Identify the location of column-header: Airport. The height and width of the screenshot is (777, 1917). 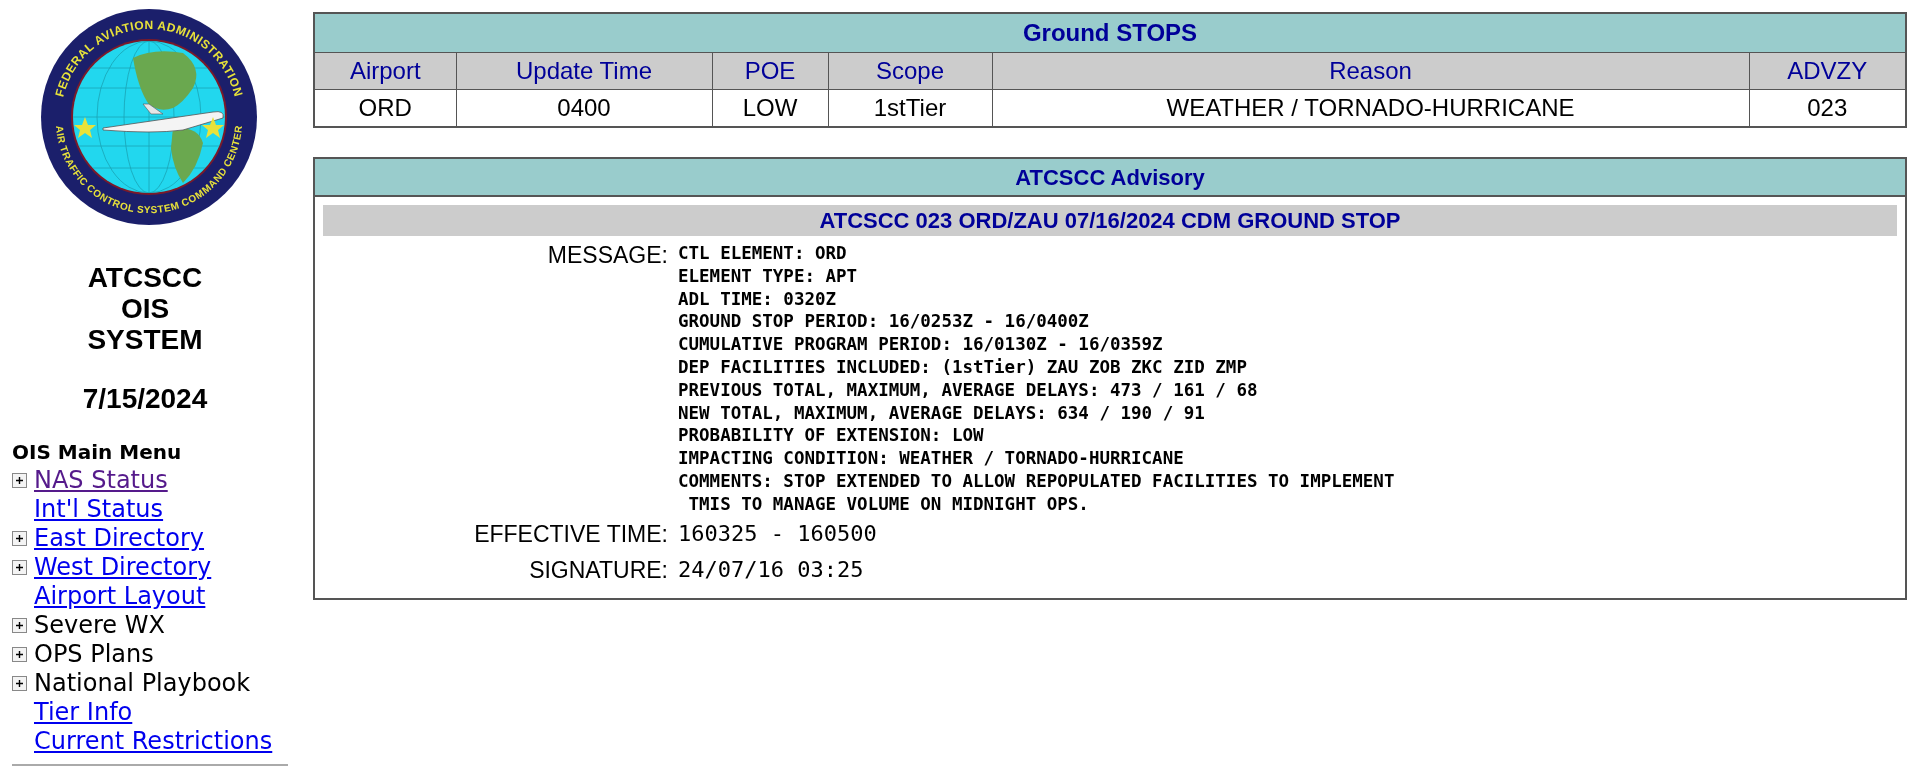
(385, 70).